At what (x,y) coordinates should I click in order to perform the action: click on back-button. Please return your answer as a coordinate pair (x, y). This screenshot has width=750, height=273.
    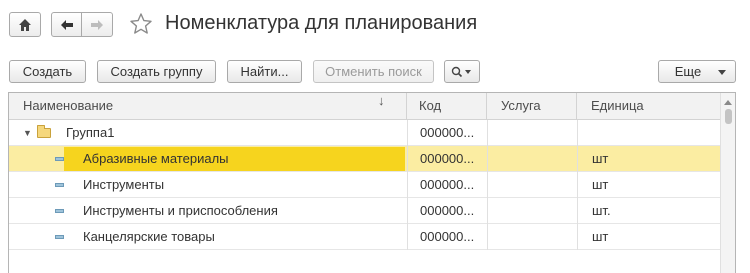
    Looking at the image, I should click on (66, 24).